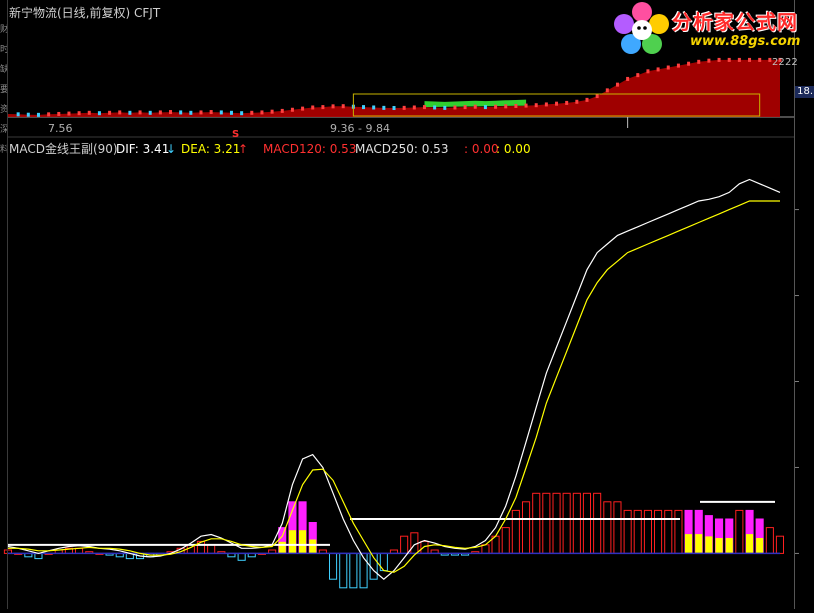 This screenshot has width=814, height=613. What do you see at coordinates (3, 128) in the screenshot?
I see `left-tab-char: 深` at bounding box center [3, 128].